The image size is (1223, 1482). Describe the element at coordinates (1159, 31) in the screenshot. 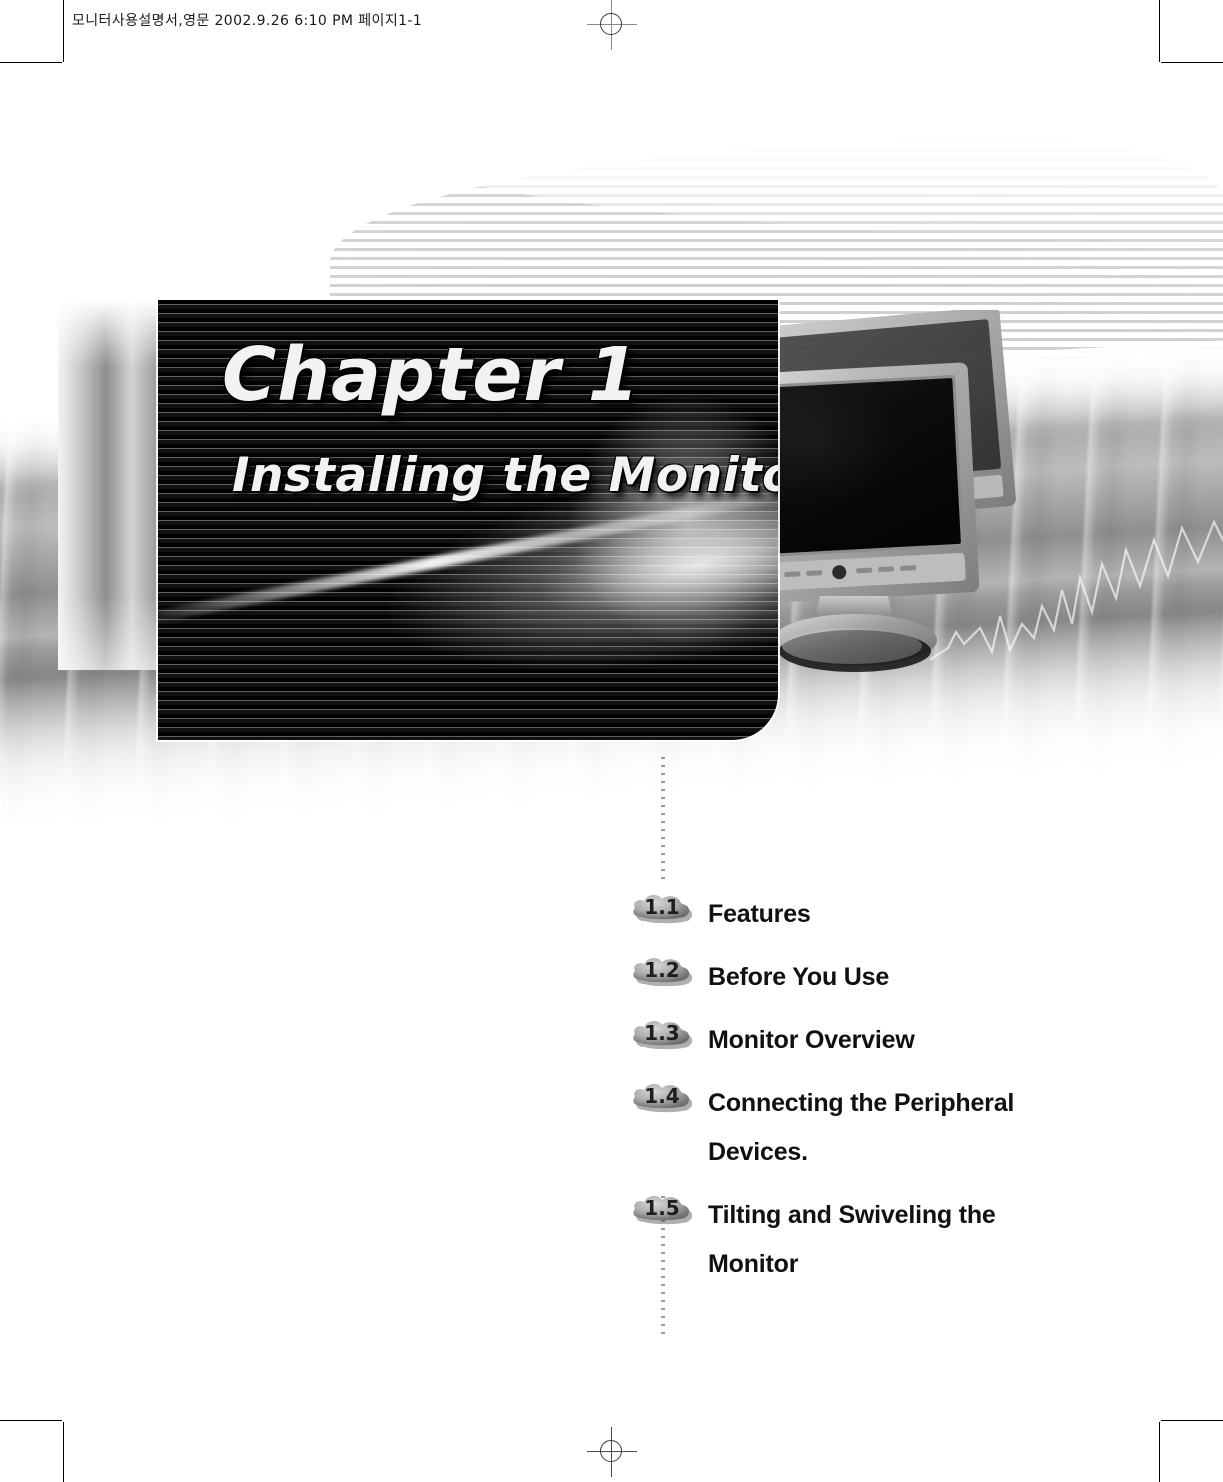

I see `crop-mark-top-right-vertical` at that location.